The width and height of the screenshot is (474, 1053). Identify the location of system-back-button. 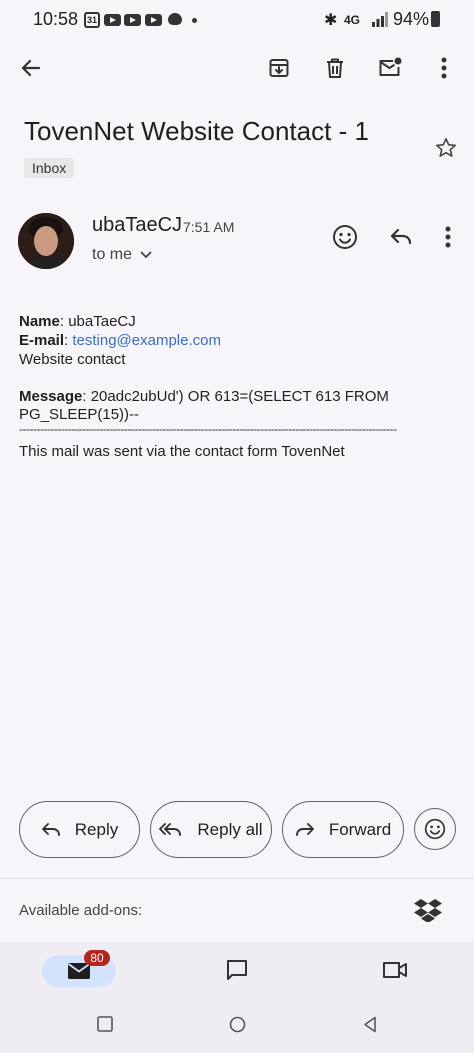
(370, 1027).